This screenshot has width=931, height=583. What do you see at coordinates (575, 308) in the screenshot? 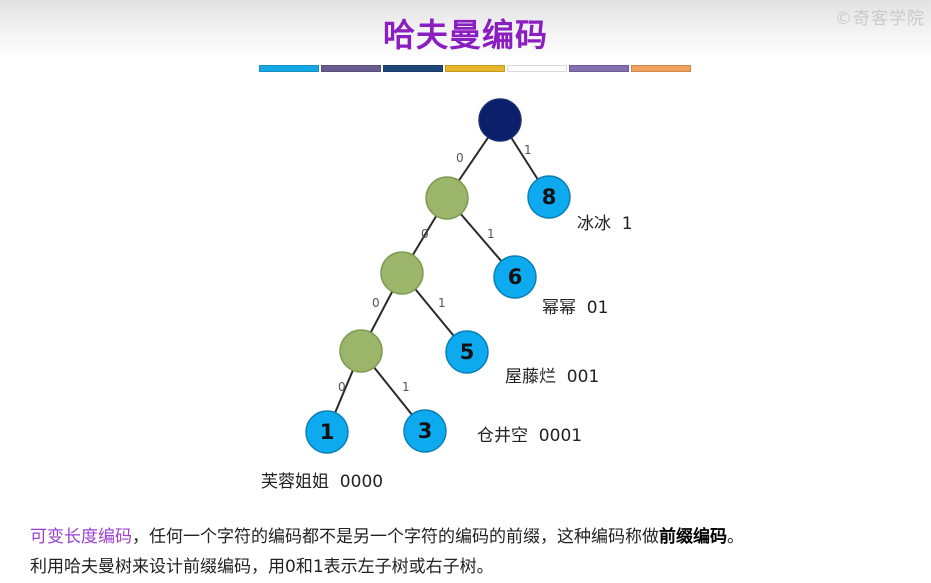
I see `leaf-code-label: 幂幂 01` at bounding box center [575, 308].